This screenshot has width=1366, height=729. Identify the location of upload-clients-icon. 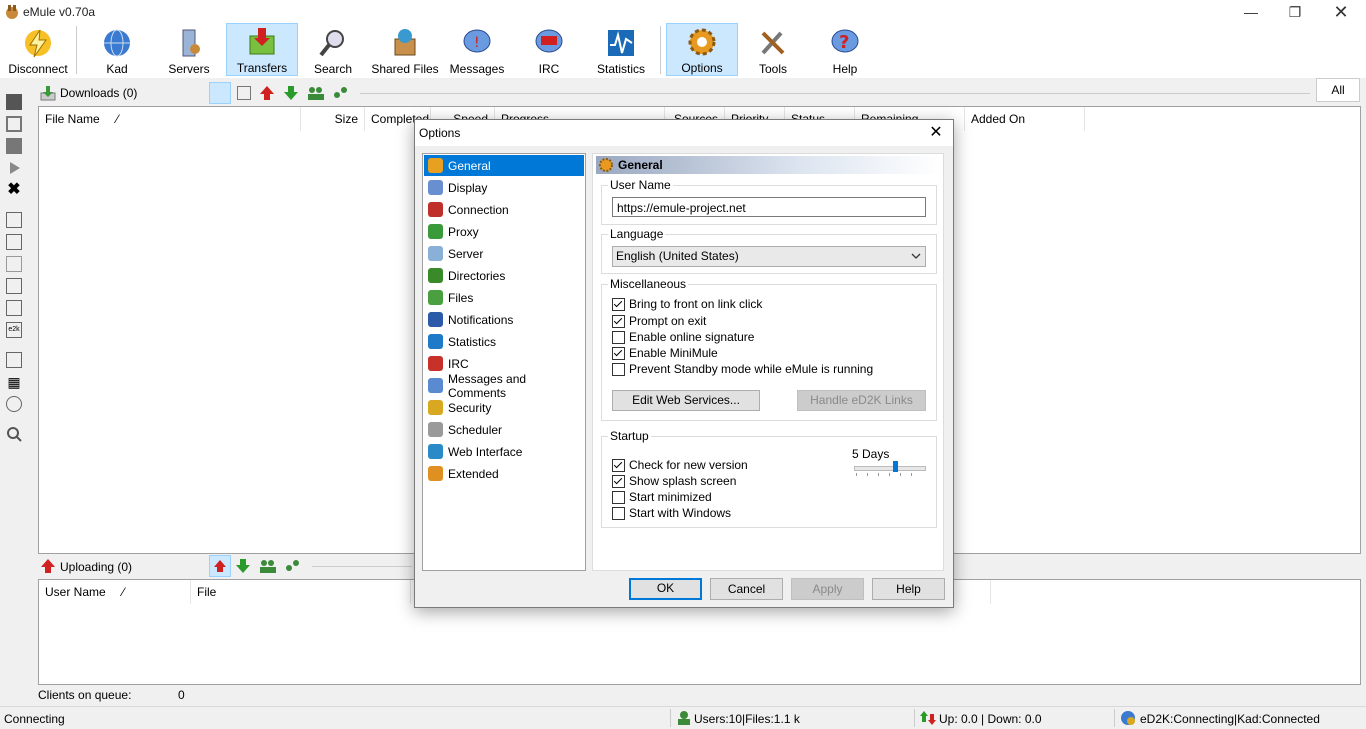
(268, 566).